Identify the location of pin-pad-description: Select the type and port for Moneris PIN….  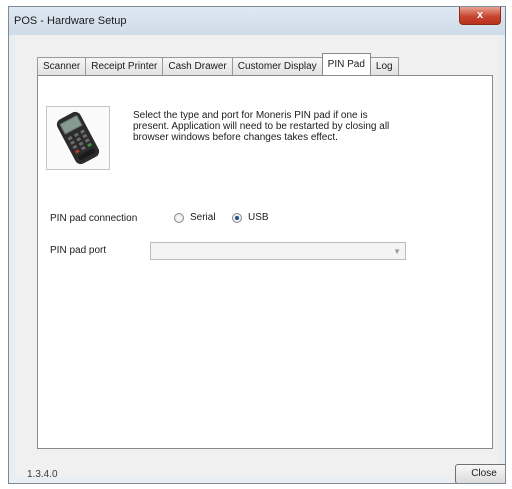
(261, 126).